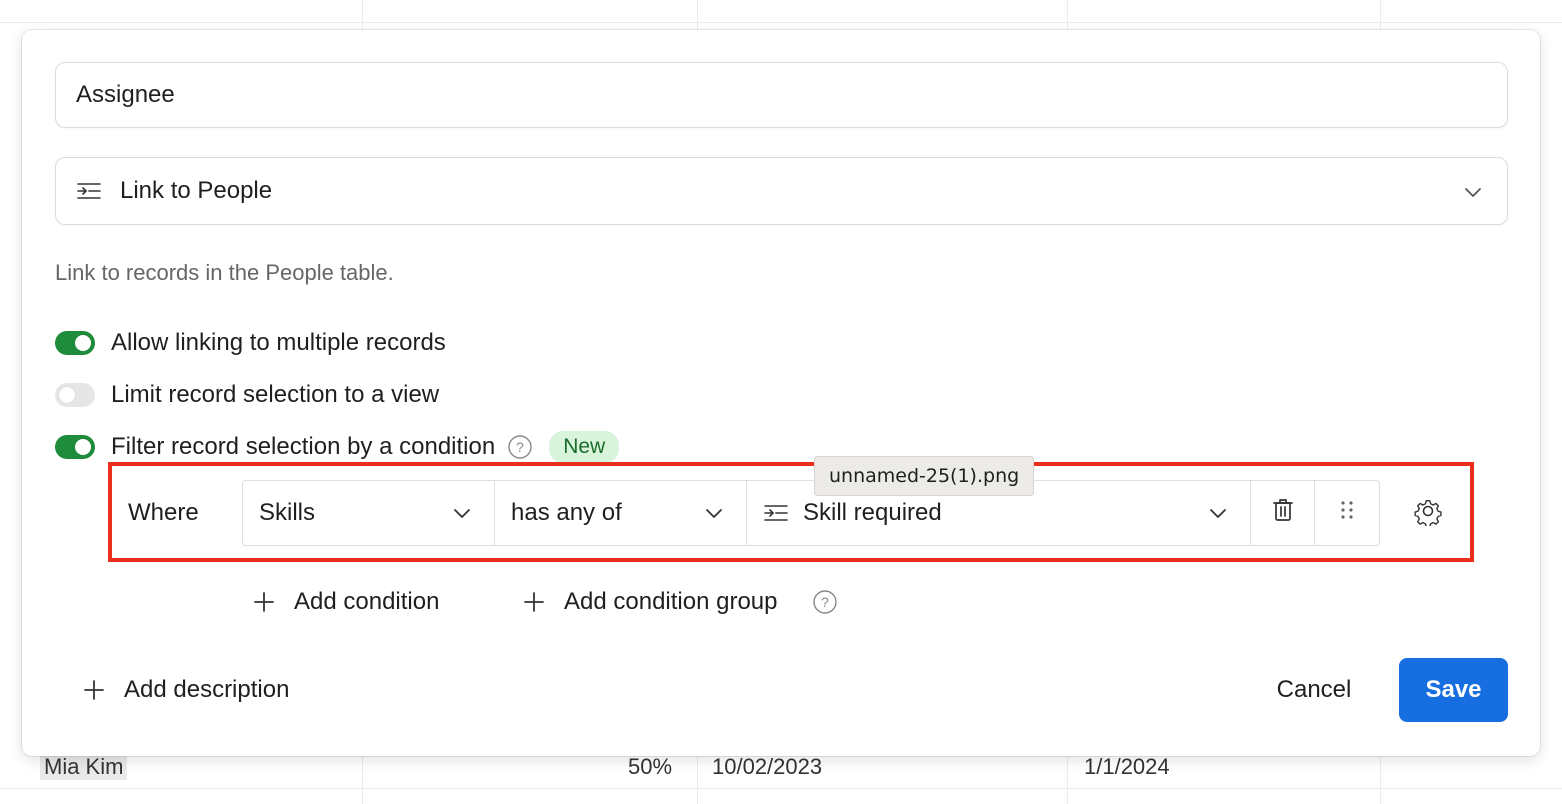 This screenshot has height=804, width=1562. Describe the element at coordinates (125, 94) in the screenshot. I see `field-name-value: Assignee` at that location.